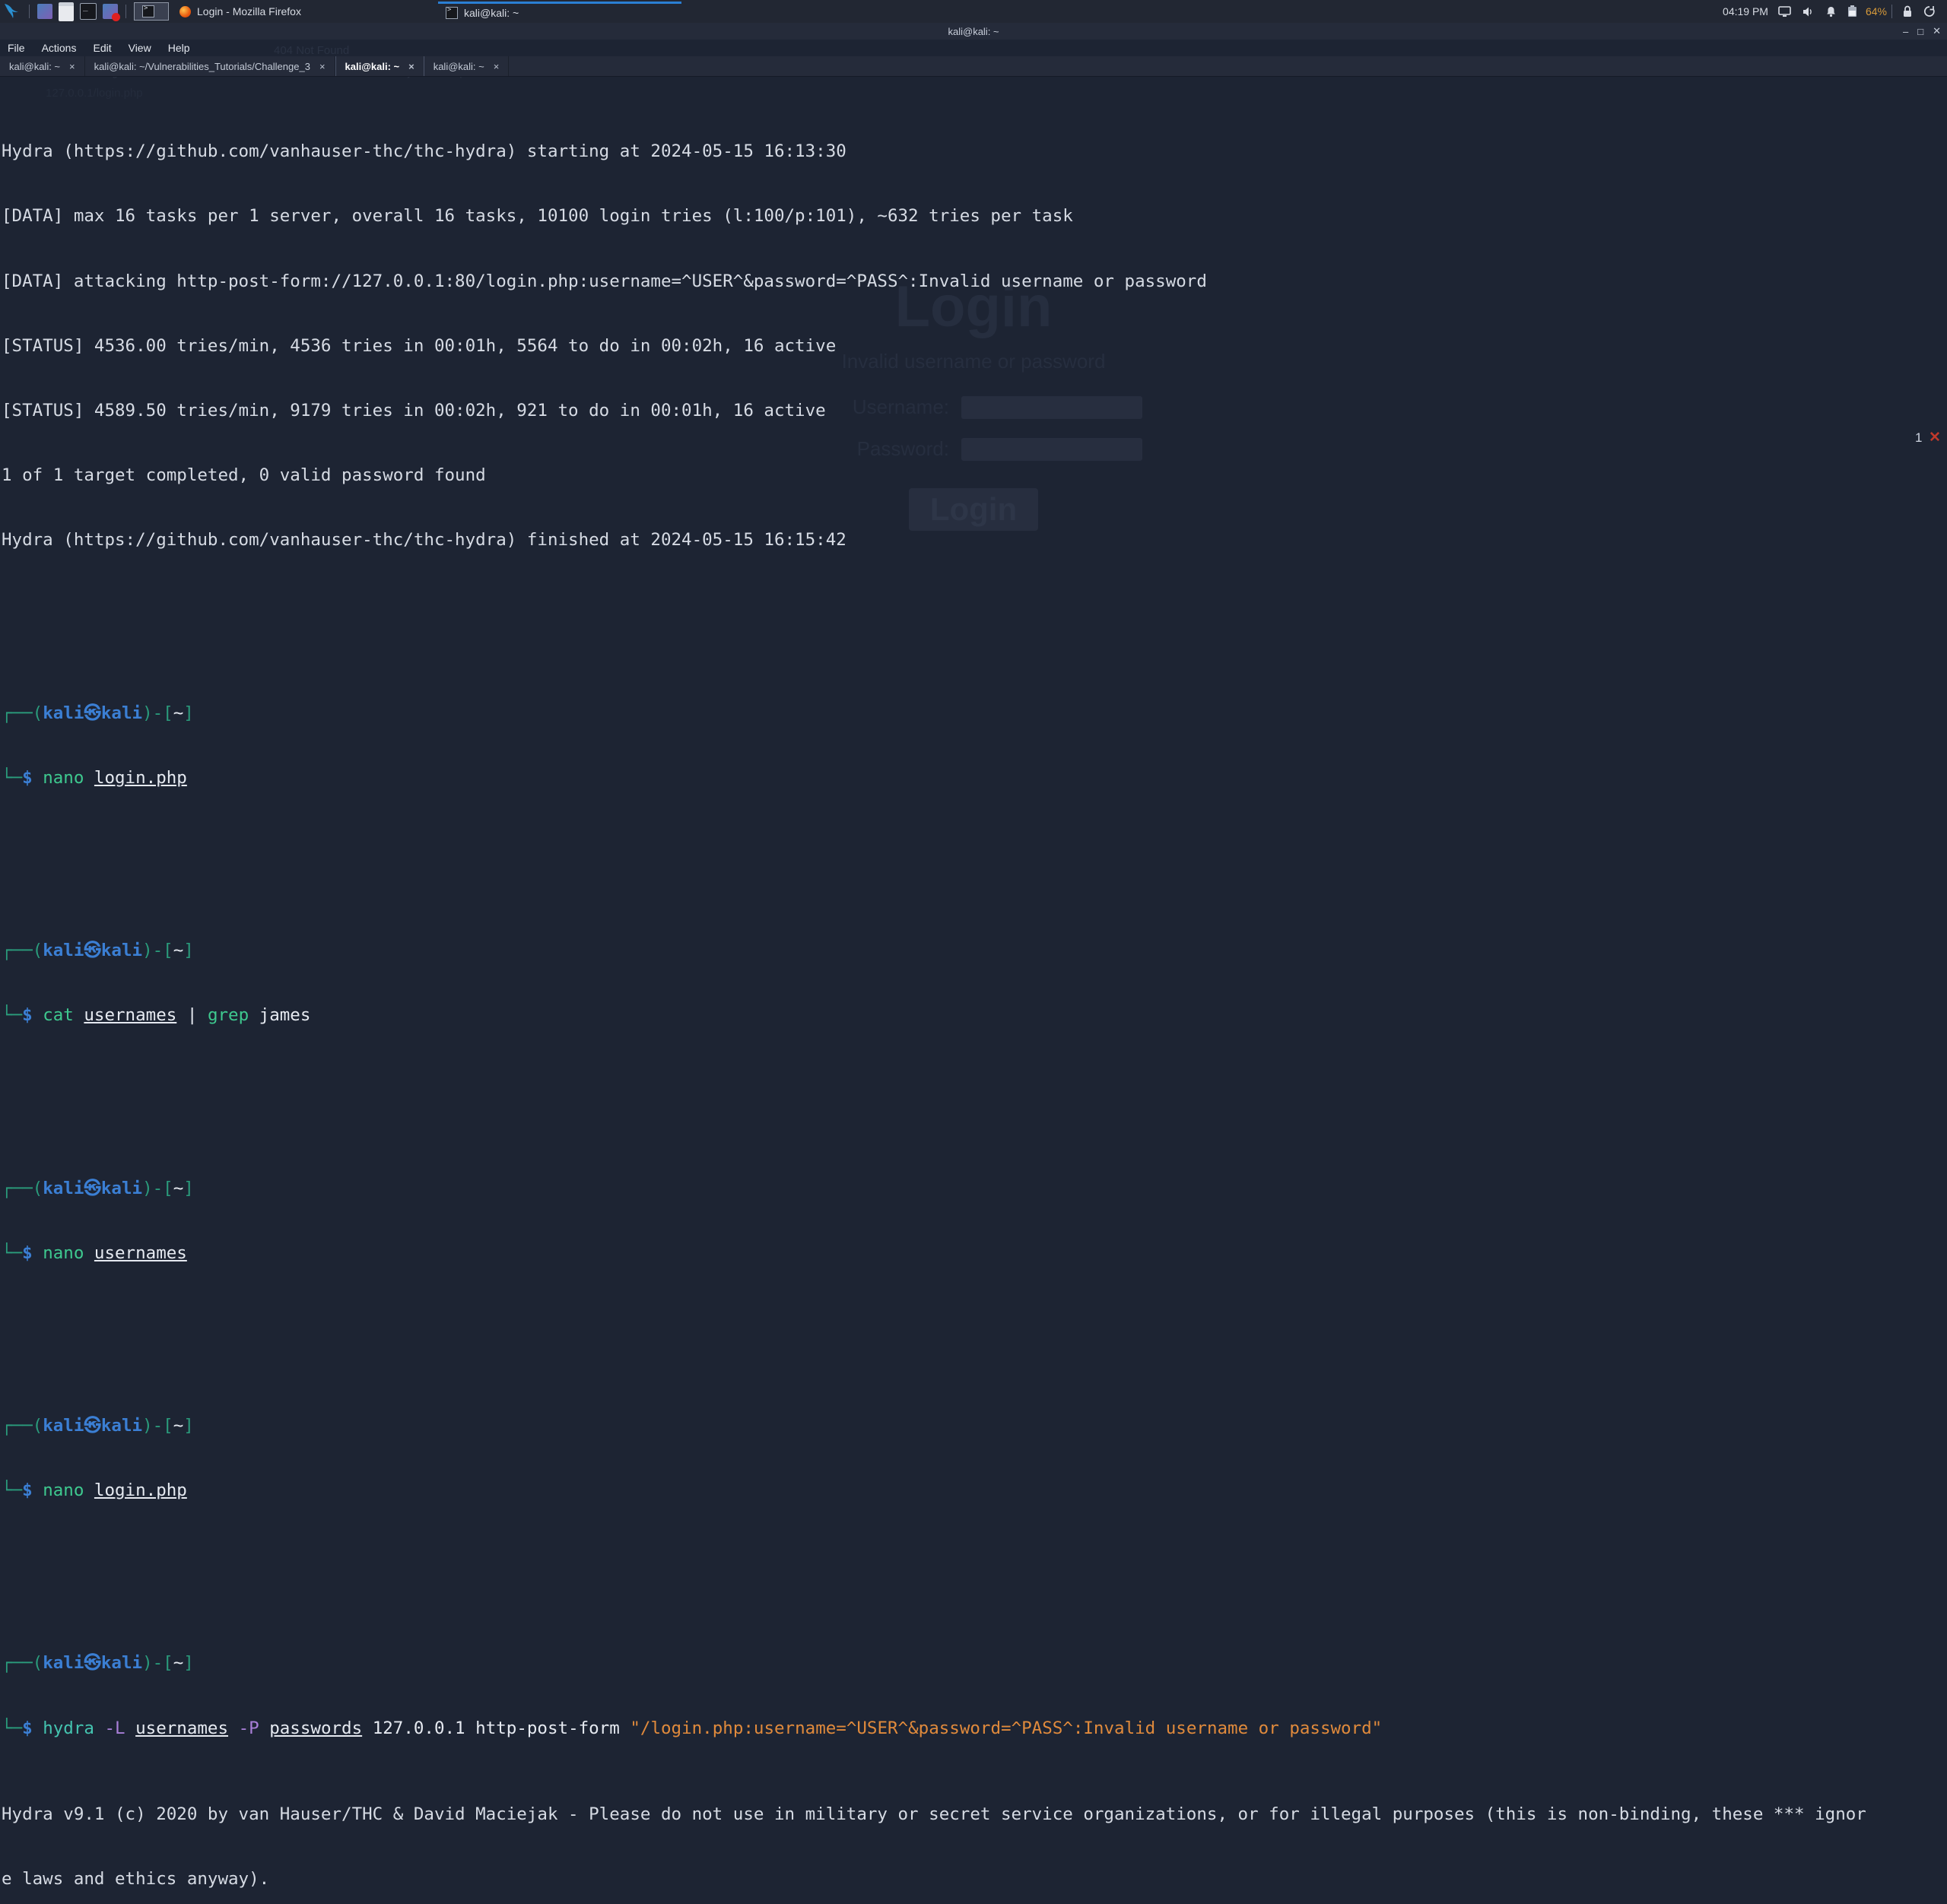  I want to click on command-name: cat, so click(58, 1016).